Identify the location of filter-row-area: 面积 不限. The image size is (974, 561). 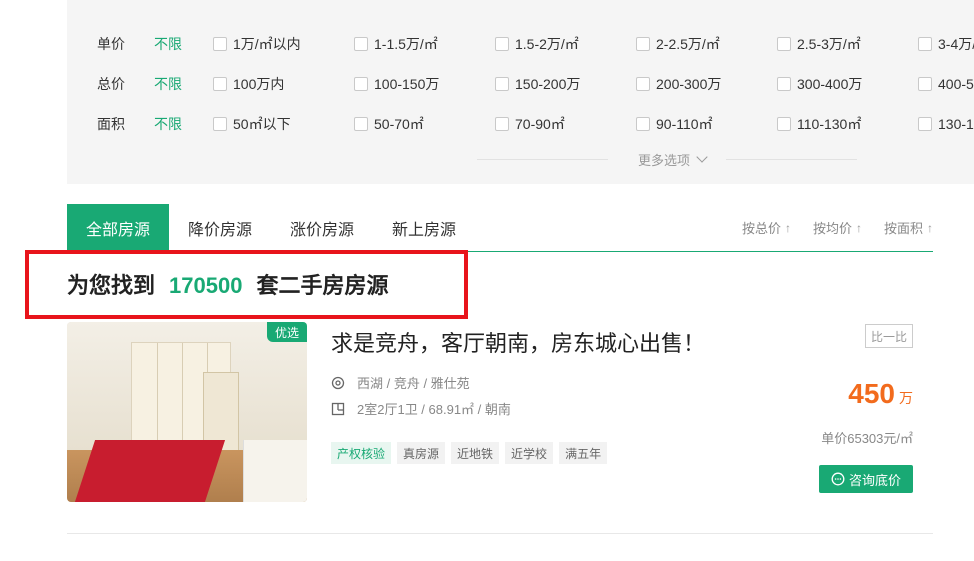
(154, 124).